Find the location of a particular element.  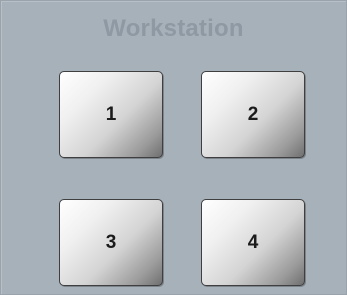

panel-title: Workstation is located at coordinates (173, 28).